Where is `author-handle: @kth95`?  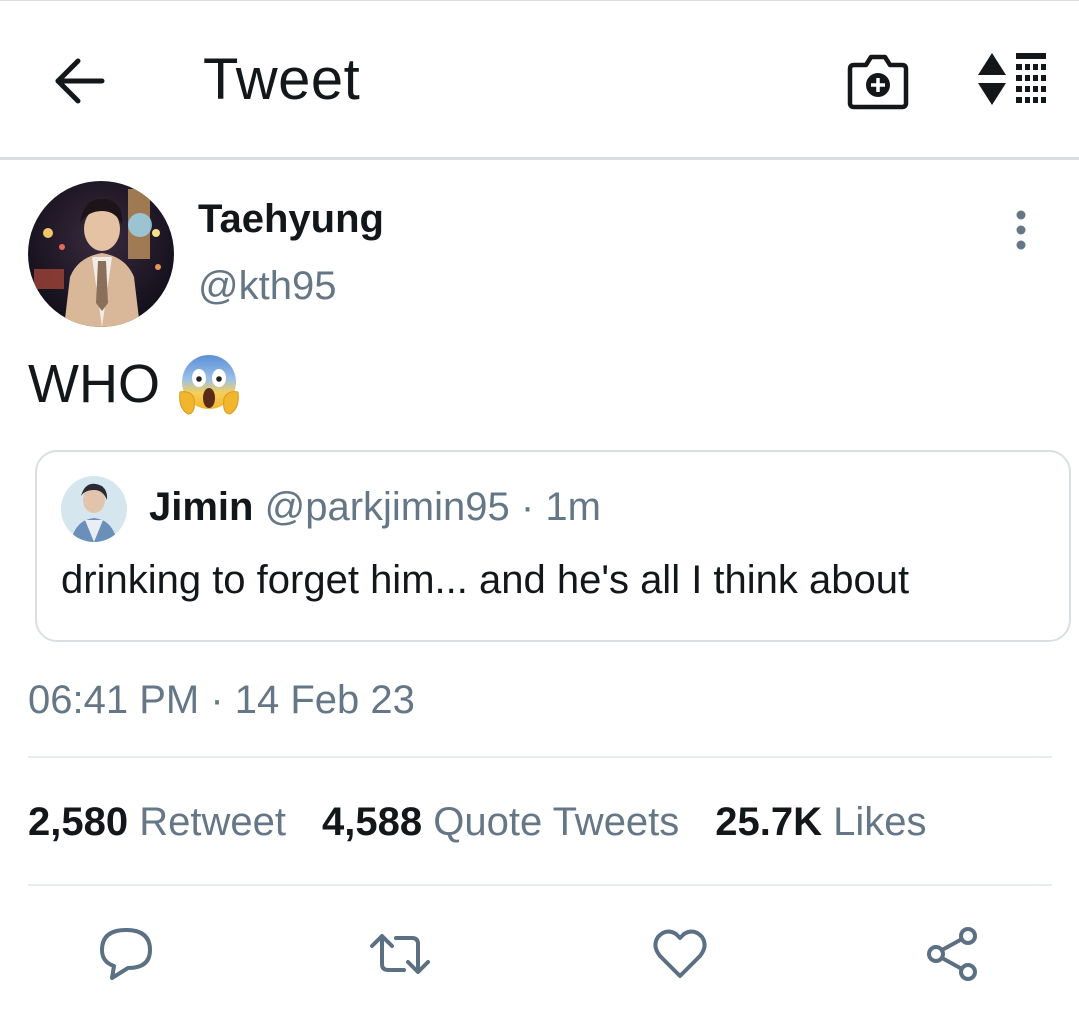 author-handle: @kth95 is located at coordinates (267, 286).